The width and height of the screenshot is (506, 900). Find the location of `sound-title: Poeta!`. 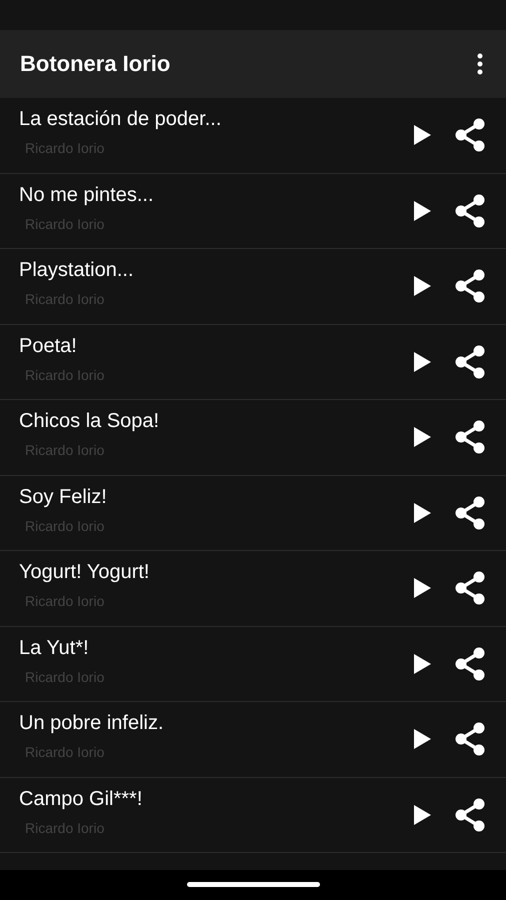

sound-title: Poeta! is located at coordinates (48, 346).